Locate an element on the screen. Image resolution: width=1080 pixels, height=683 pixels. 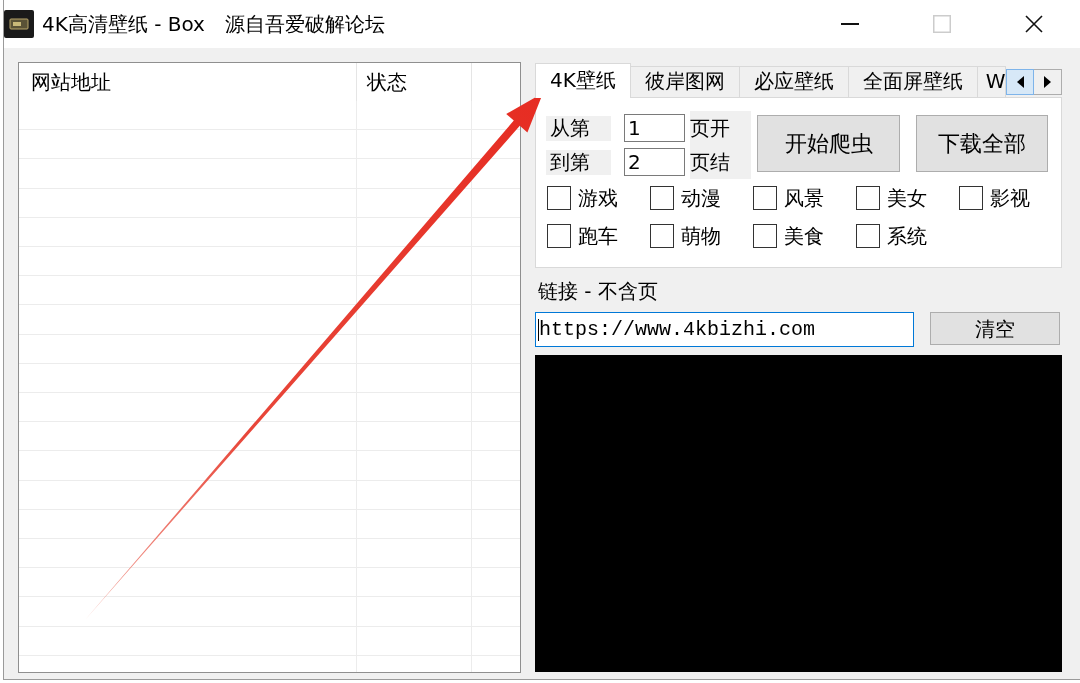
field-label: 页结 is located at coordinates (720, 162).